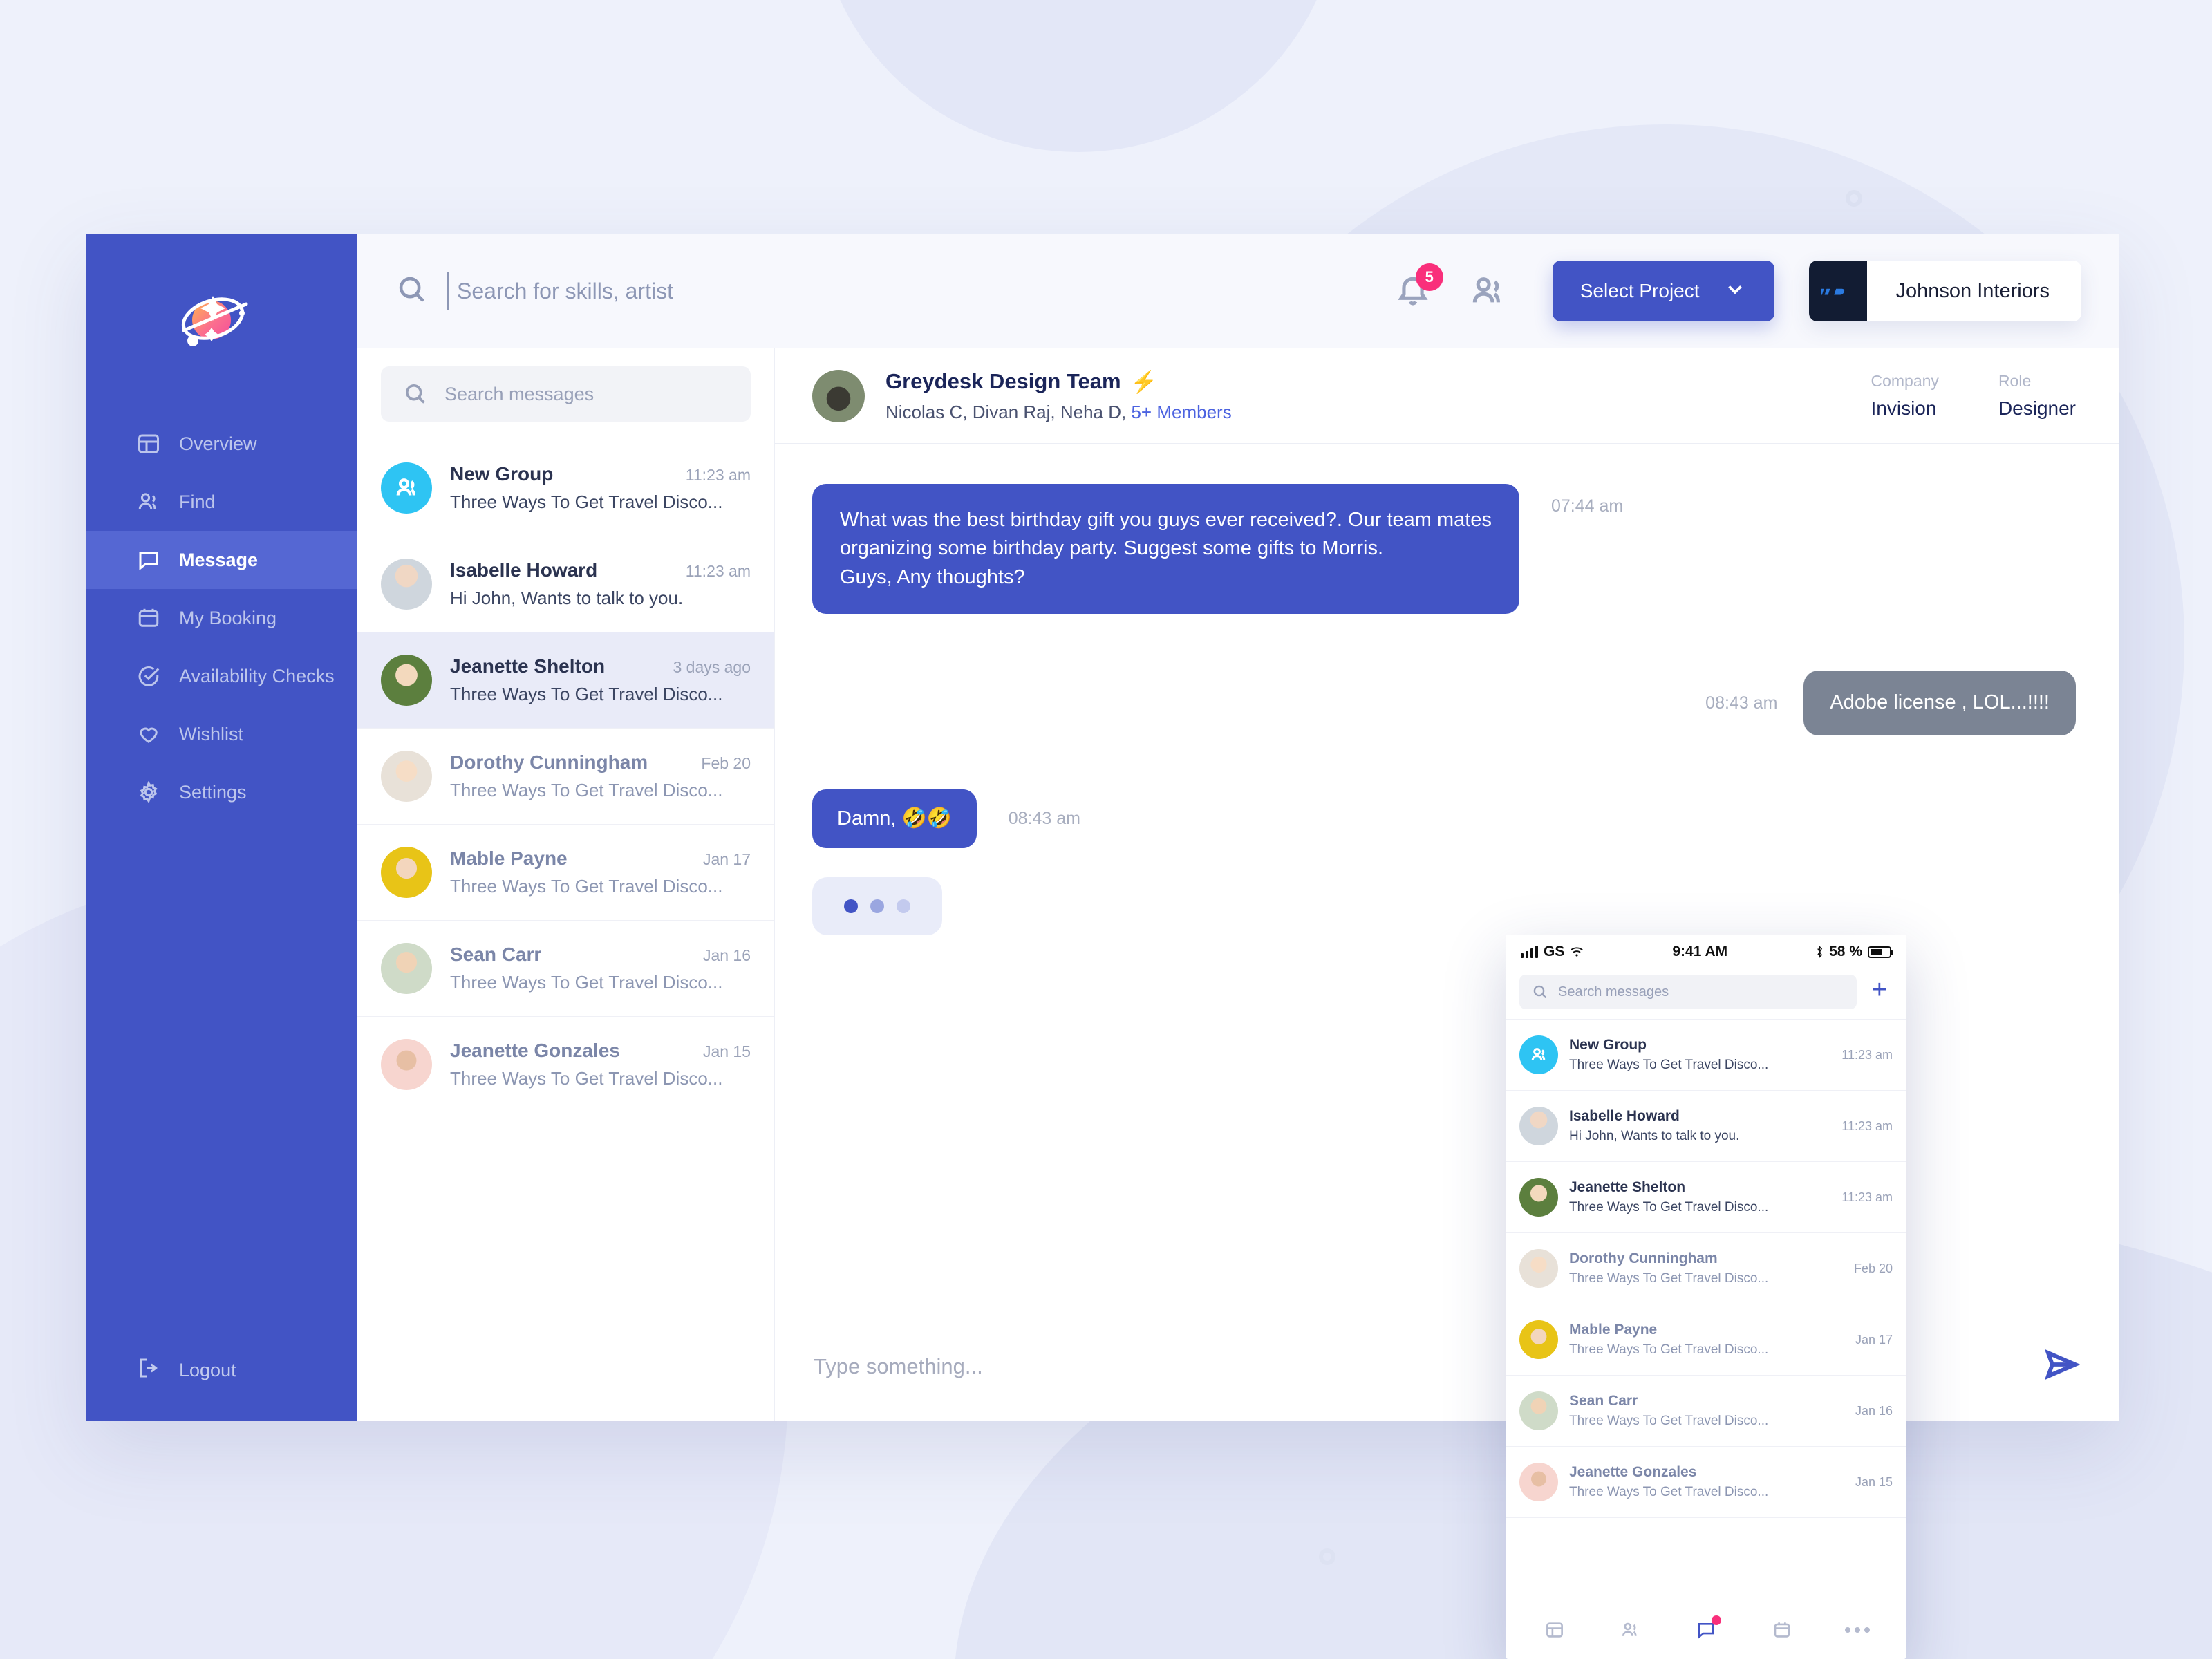 The width and height of the screenshot is (2212, 1659). I want to click on meta-company: Company Invision, so click(1905, 396).